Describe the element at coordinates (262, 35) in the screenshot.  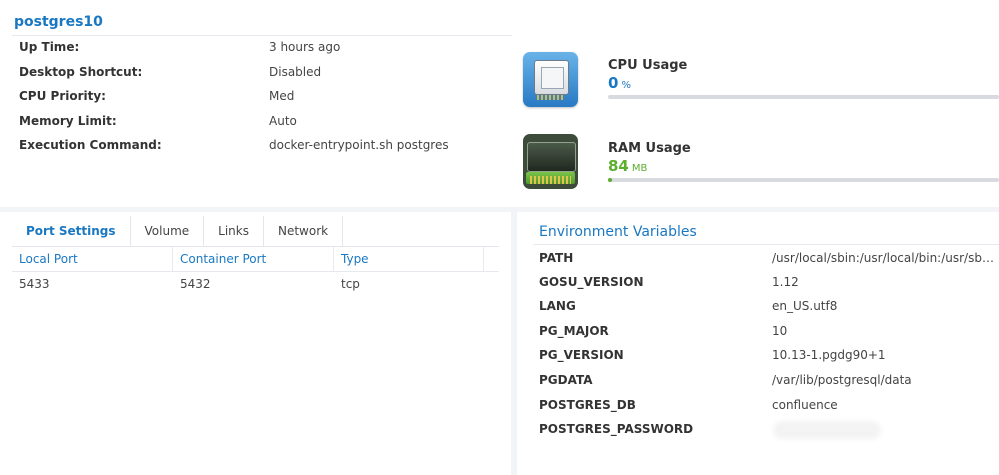
I see `title-divider` at that location.